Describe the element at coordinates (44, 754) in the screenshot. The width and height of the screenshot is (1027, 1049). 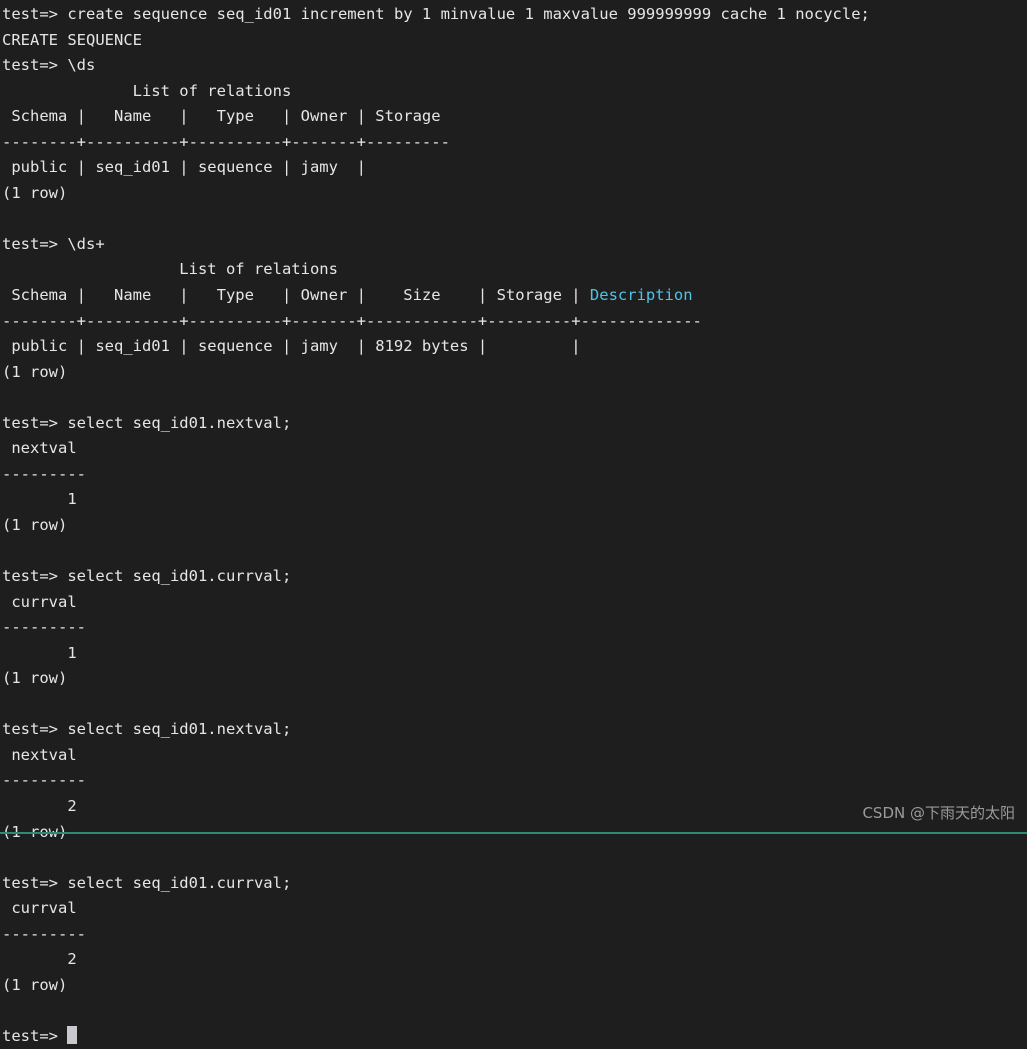
I see `nextval-2-header: nextval` at that location.